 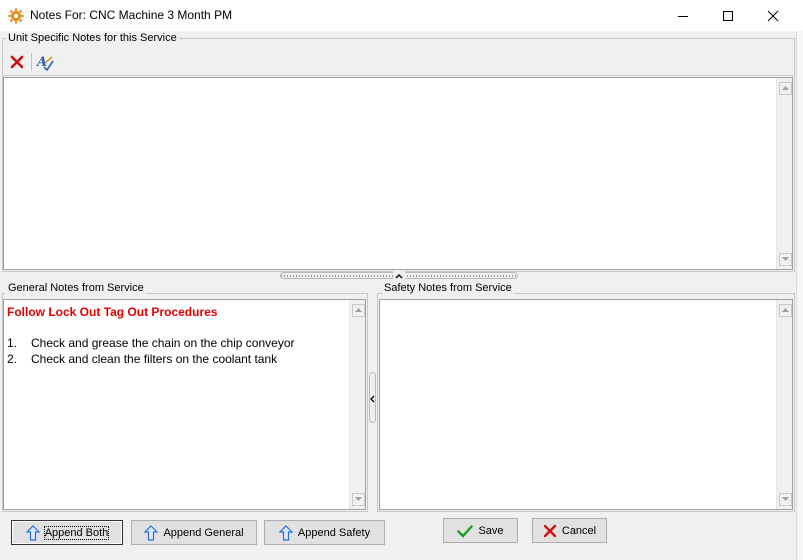 What do you see at coordinates (448, 288) in the screenshot?
I see `safety-notes-label: Safety Notes from Service` at bounding box center [448, 288].